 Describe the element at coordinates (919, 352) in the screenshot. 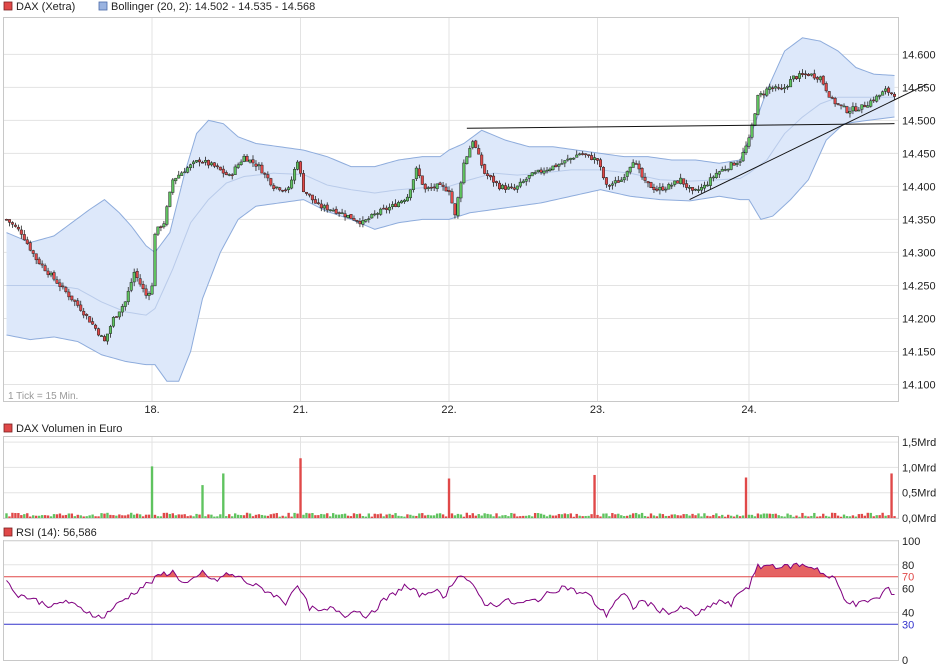

I see `price-y-tick-label: 14.150` at that location.